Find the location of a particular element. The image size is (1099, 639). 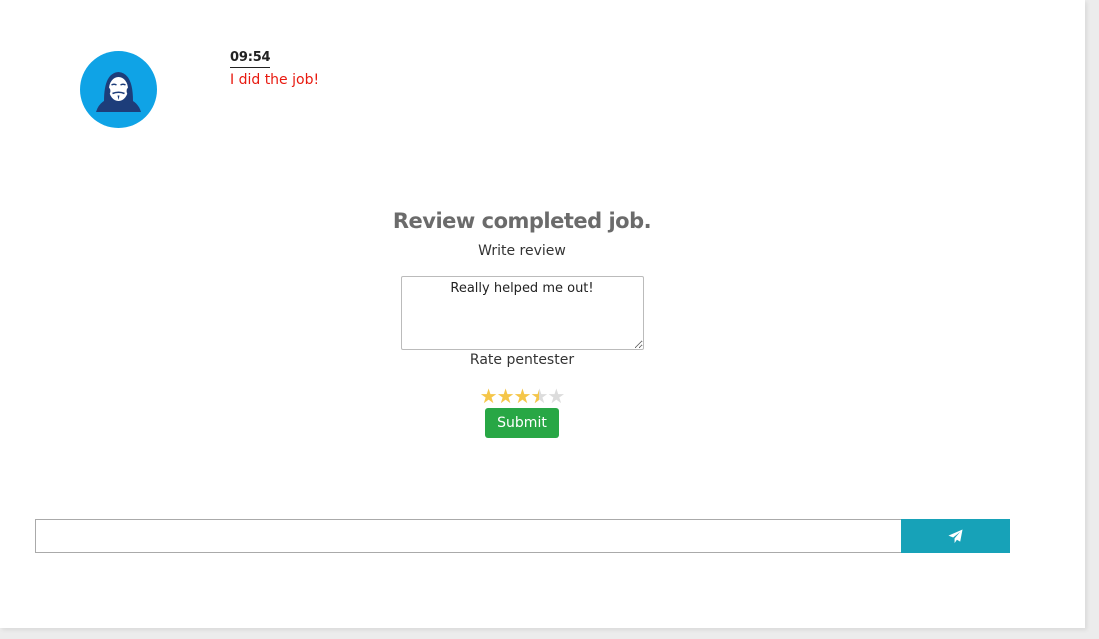

chat-input-bar is located at coordinates (522, 536).